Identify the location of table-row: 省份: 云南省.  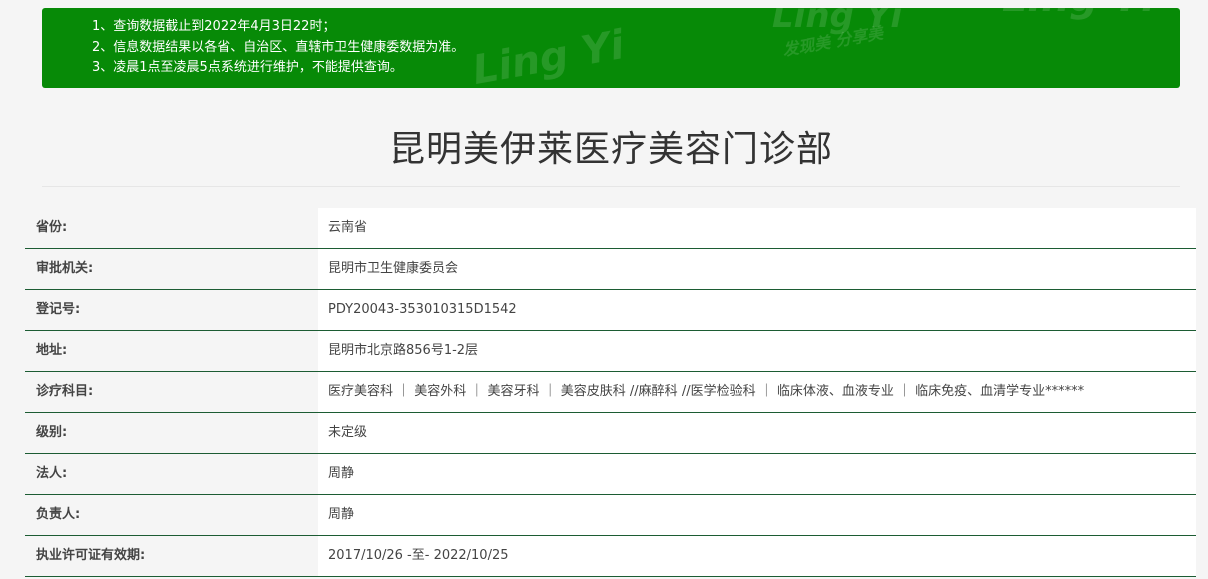
(610, 228).